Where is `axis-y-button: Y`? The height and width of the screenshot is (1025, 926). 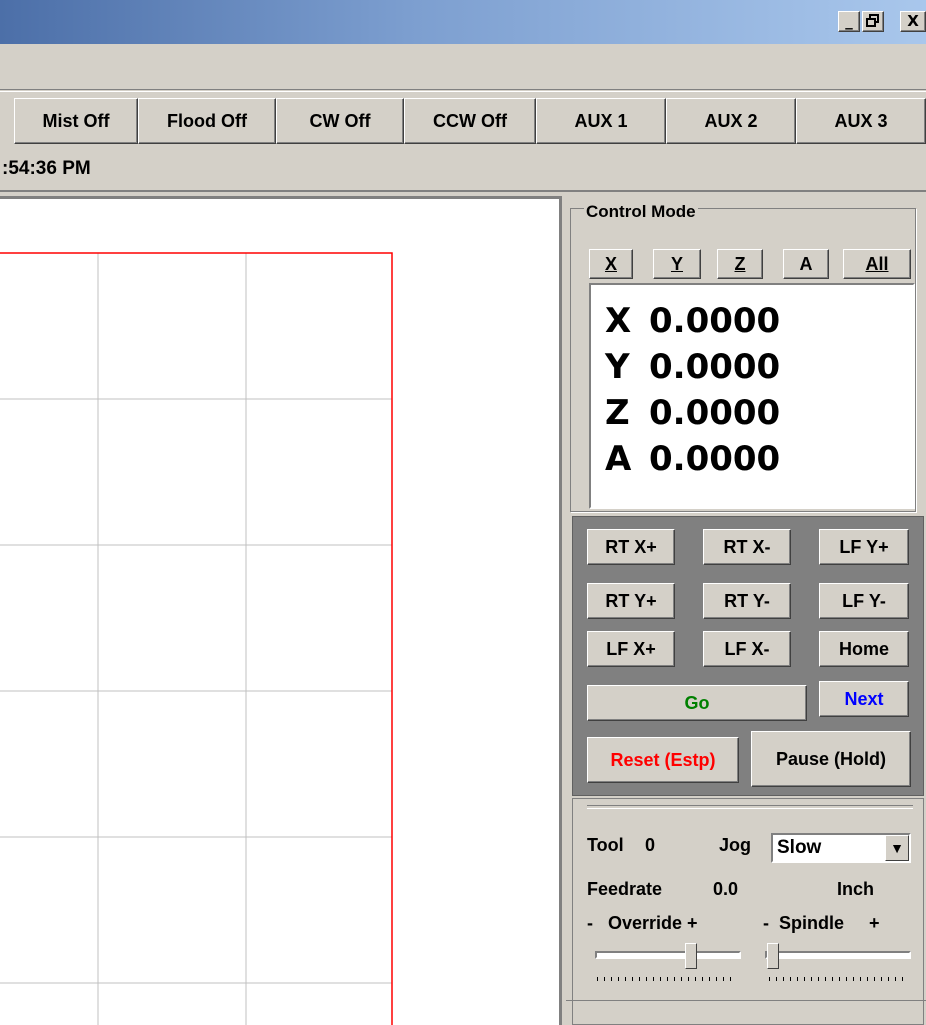 axis-y-button: Y is located at coordinates (677, 264).